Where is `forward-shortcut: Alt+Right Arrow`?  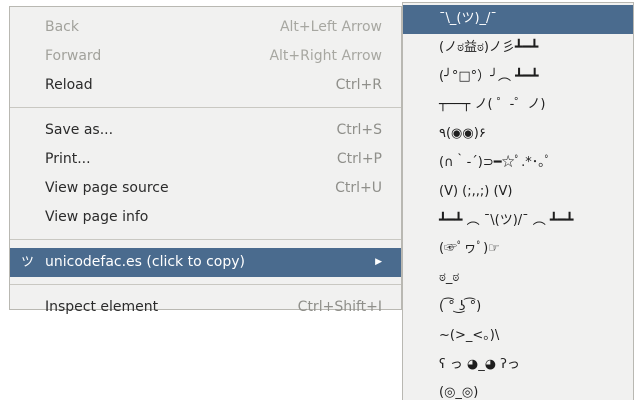 forward-shortcut: Alt+Right Arrow is located at coordinates (325, 56).